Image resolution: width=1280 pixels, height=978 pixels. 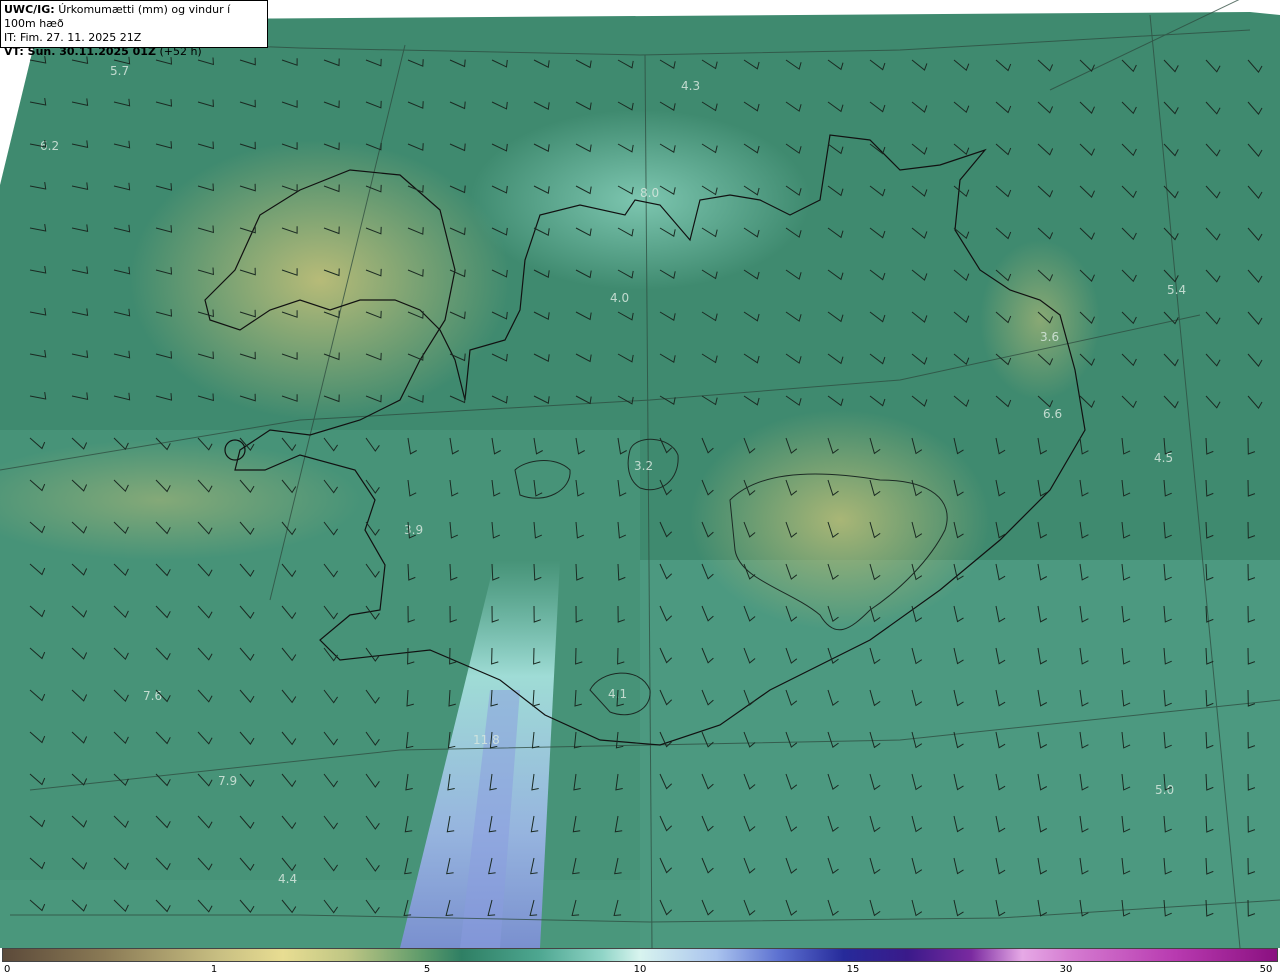 I want to click on colorbar-tick: 50, so click(x=1266, y=969).